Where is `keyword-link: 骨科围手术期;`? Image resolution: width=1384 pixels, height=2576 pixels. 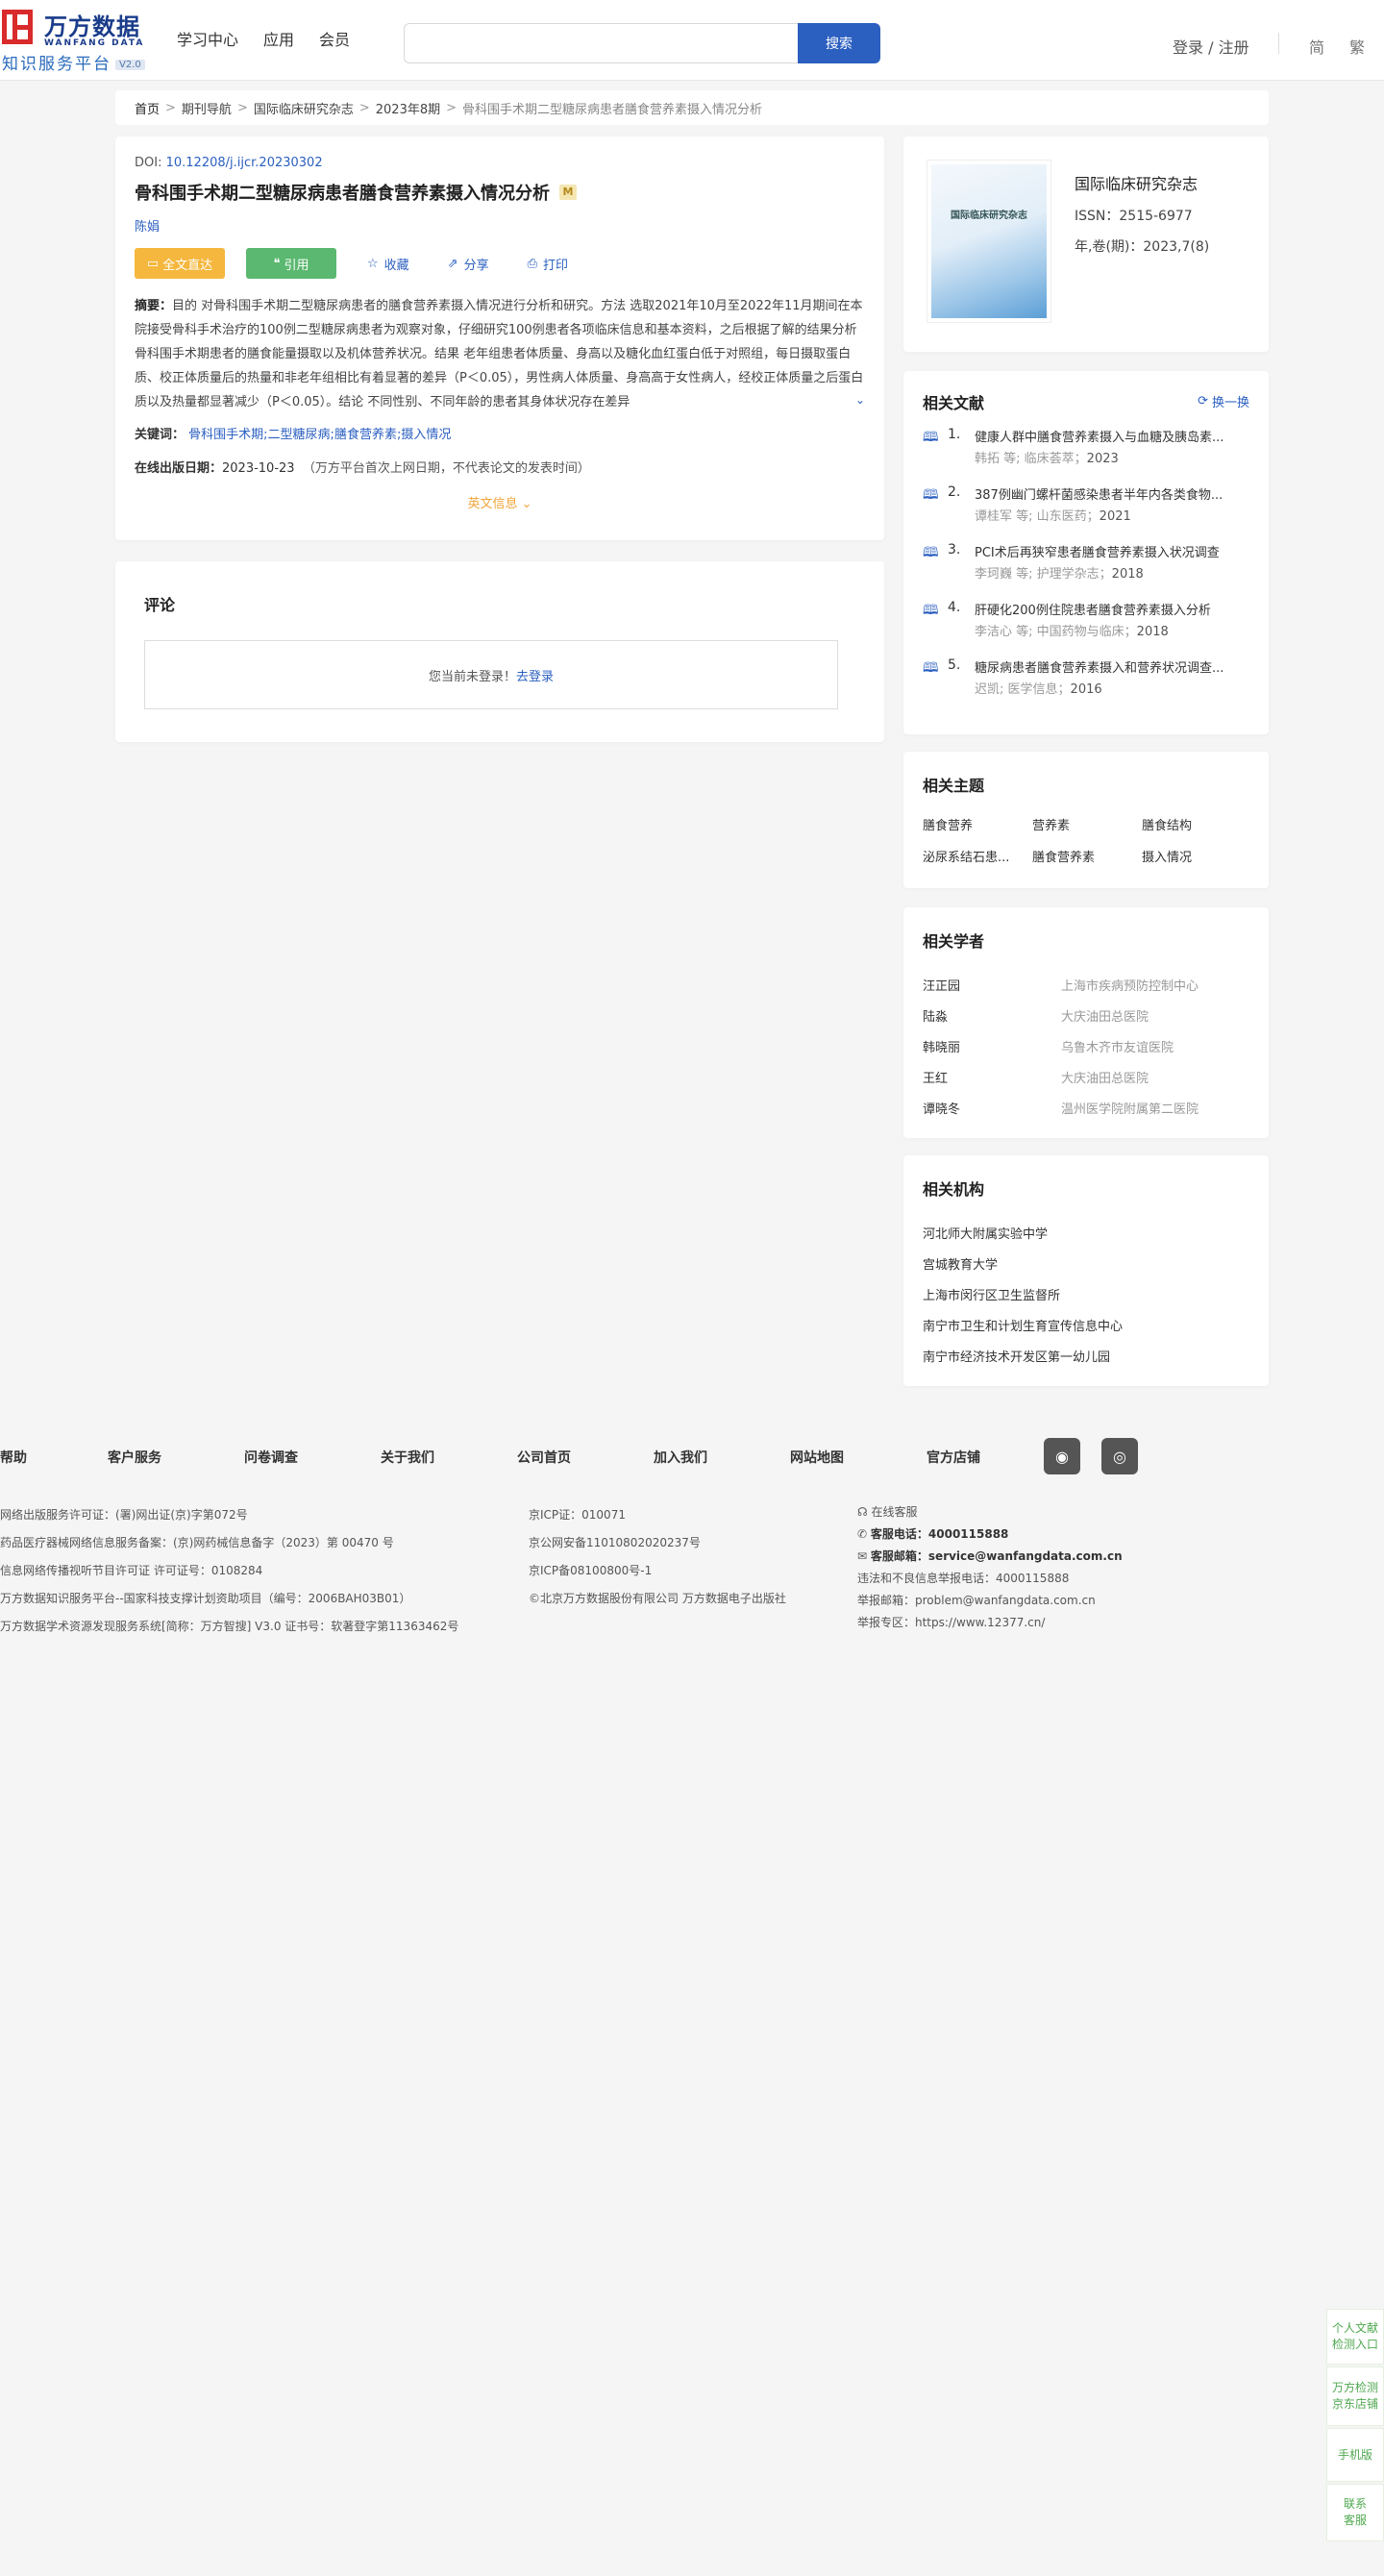 keyword-link: 骨科围手术期; is located at coordinates (227, 435).